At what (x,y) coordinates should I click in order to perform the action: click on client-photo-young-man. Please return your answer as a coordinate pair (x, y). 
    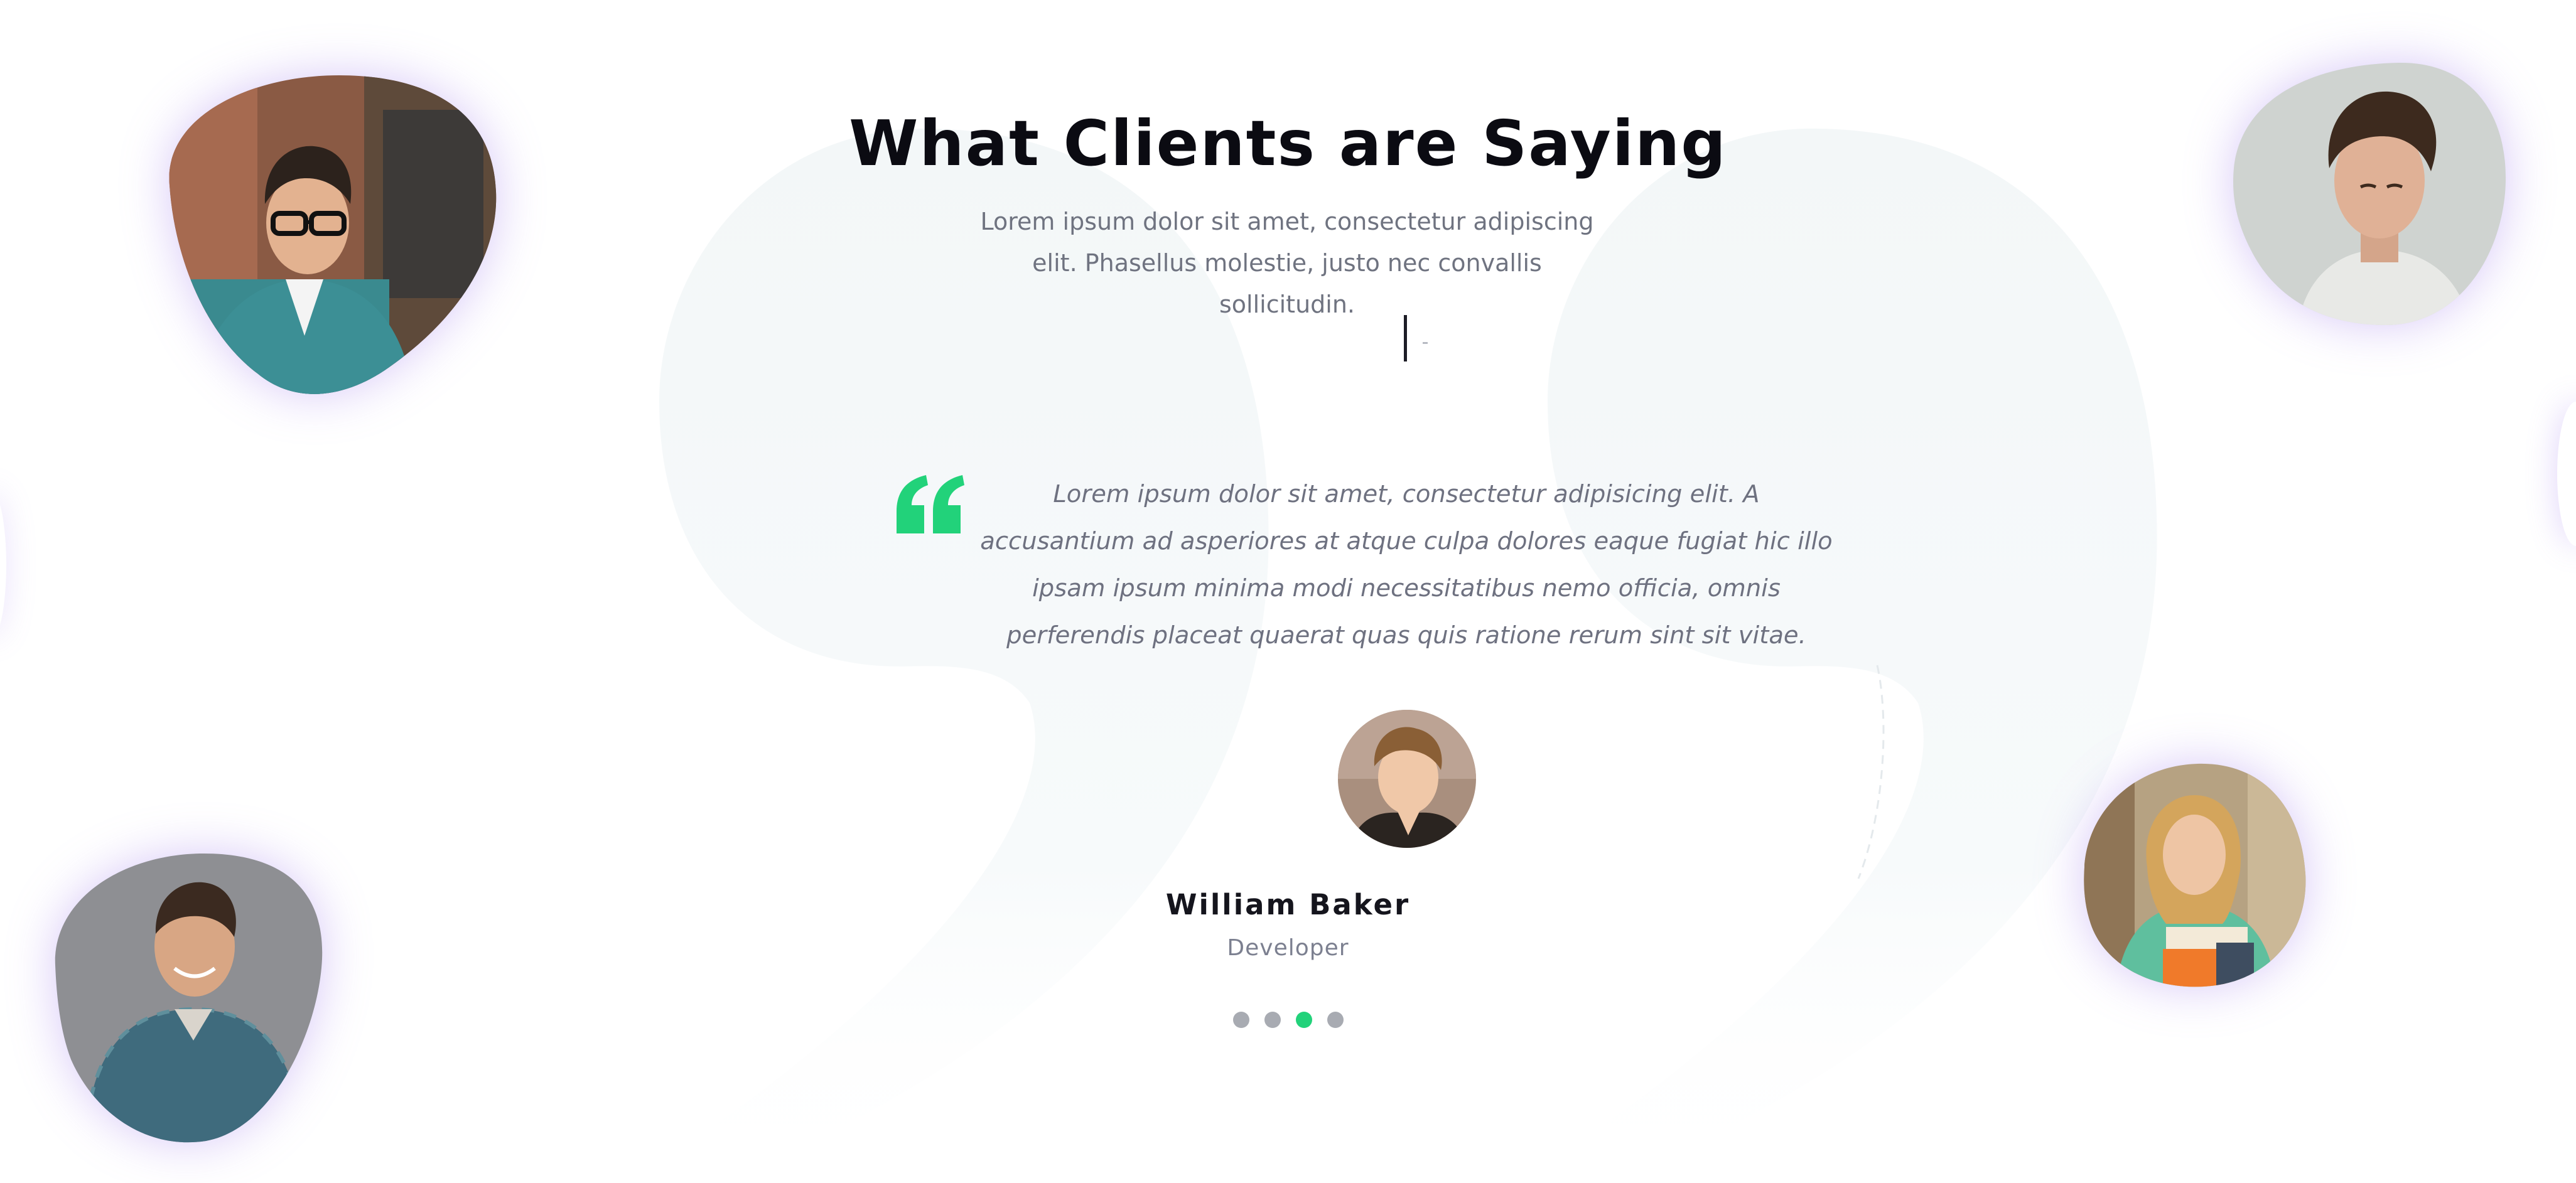
    Looking at the image, I should click on (2370, 195).